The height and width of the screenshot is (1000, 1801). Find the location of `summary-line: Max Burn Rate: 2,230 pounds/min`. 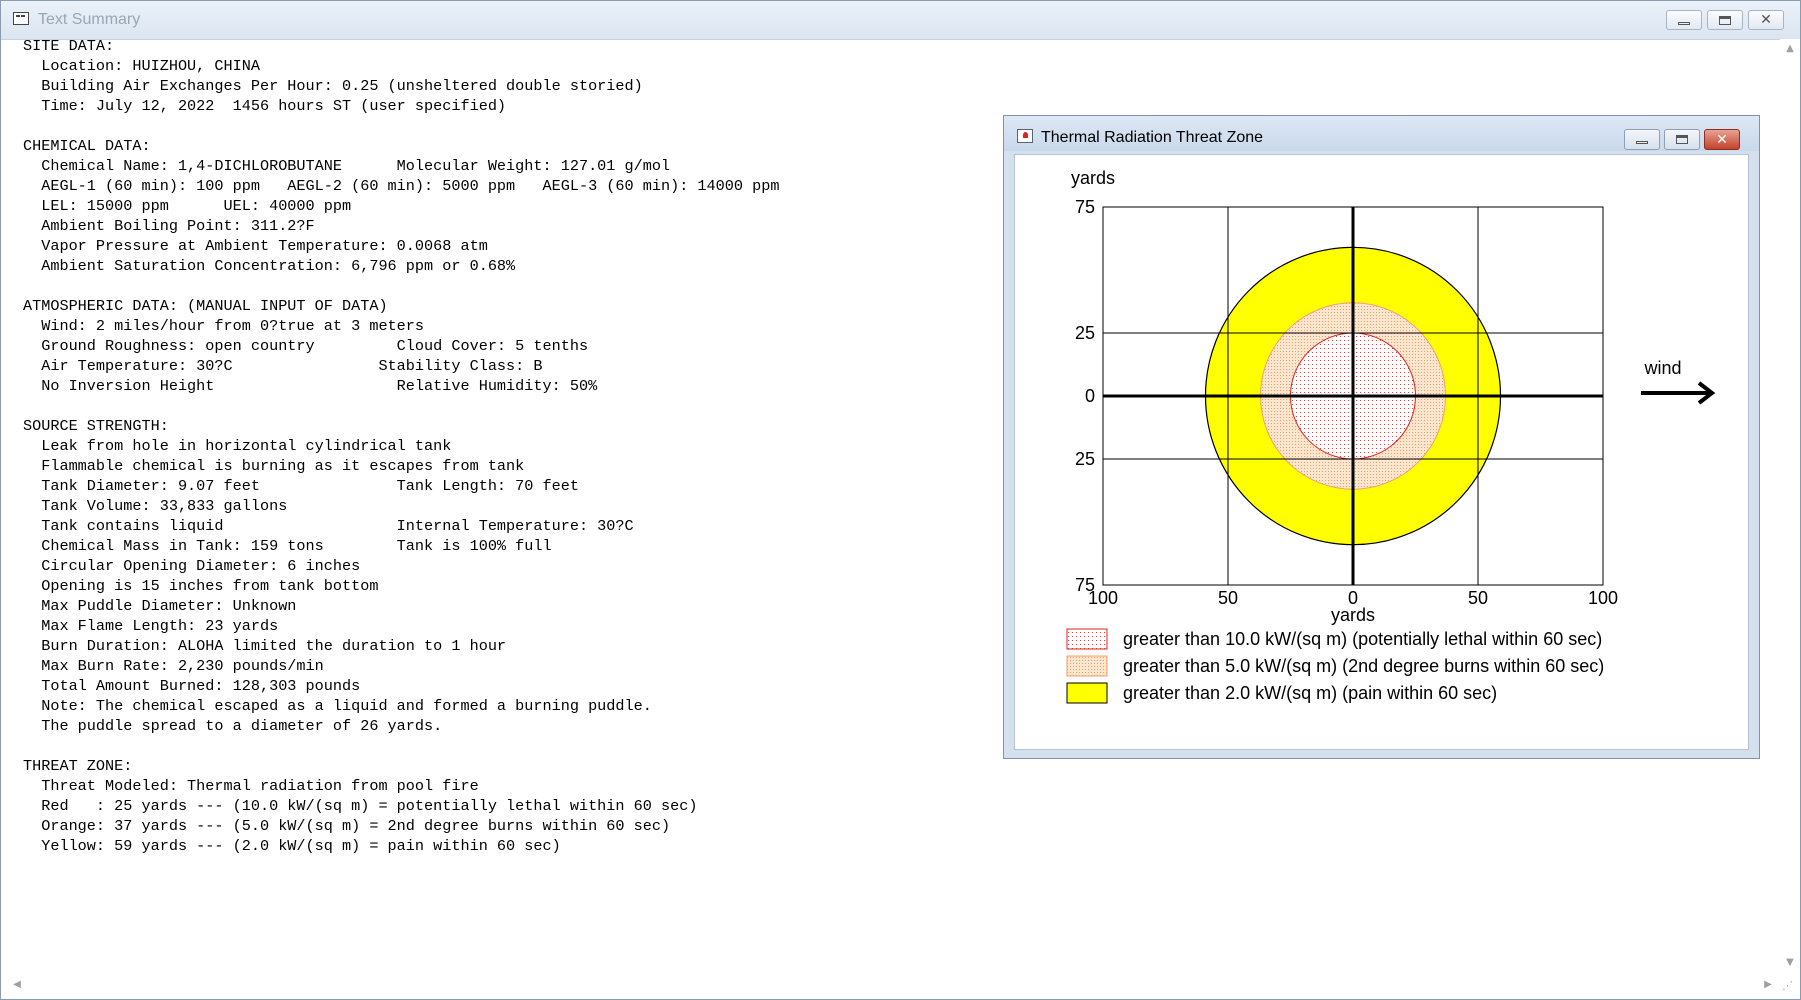

summary-line: Max Burn Rate: 2,230 pounds/min is located at coordinates (173, 666).